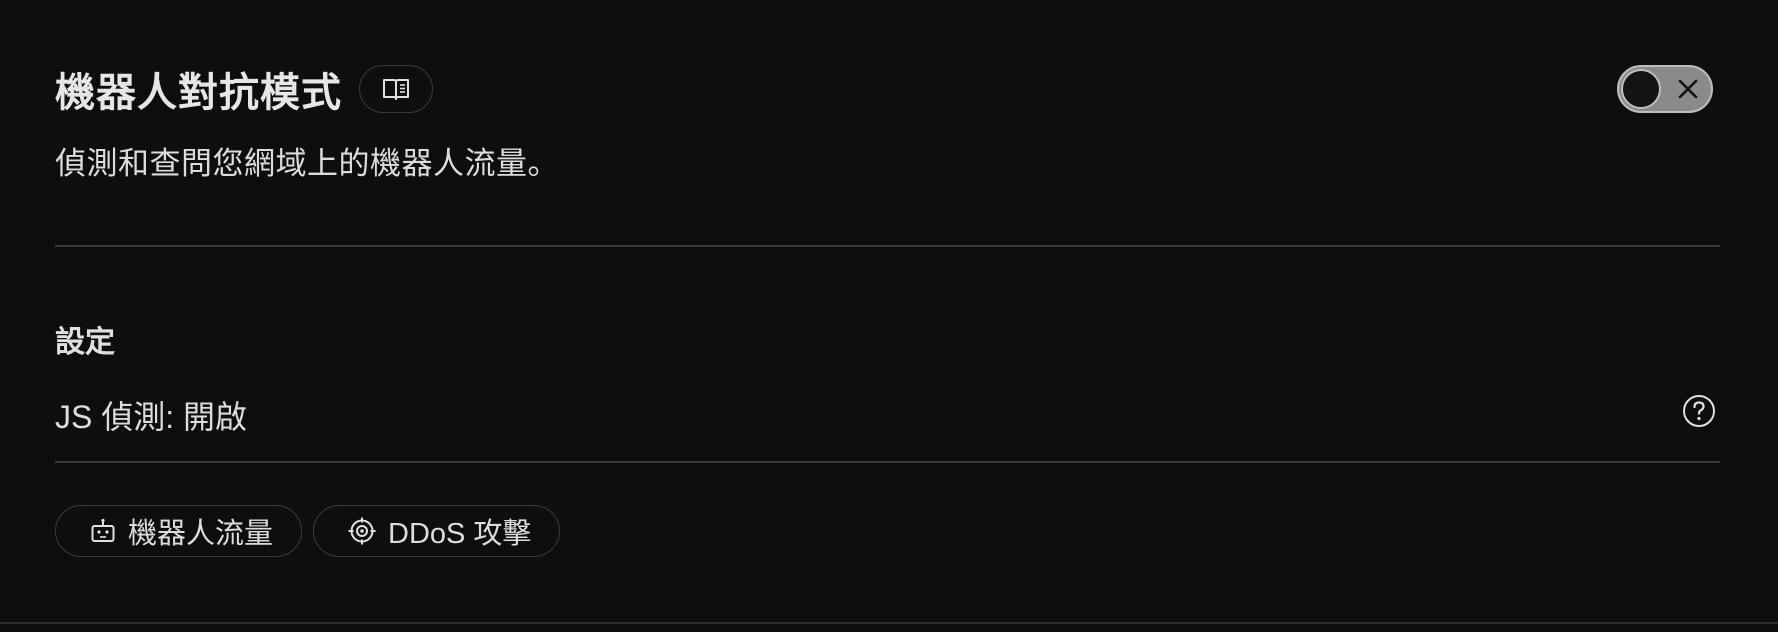 This screenshot has width=1778, height=632. I want to click on description: 偵測和查問您網域上的機器人流量。, so click(307, 163).